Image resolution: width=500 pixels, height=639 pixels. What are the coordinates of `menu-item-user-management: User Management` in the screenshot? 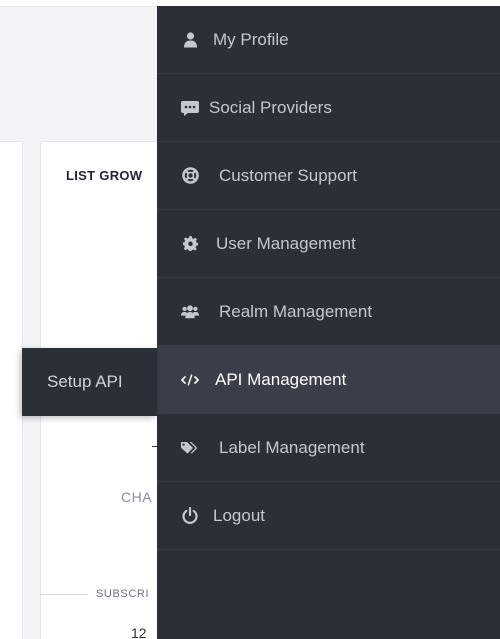 It's located at (328, 244).